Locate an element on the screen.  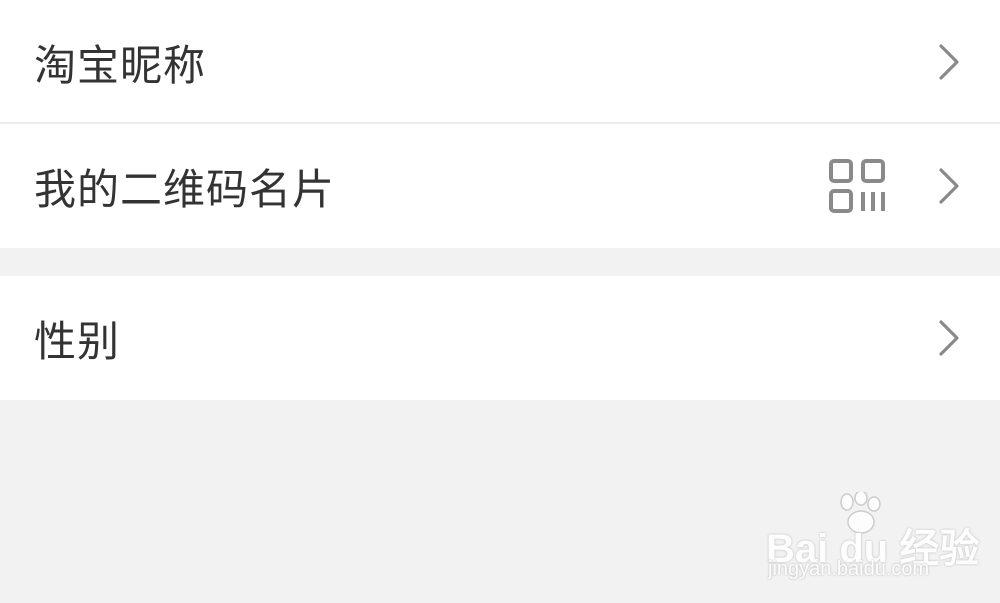
row-label-taobao-nickname: 淘宝昵称 is located at coordinates (120, 65).